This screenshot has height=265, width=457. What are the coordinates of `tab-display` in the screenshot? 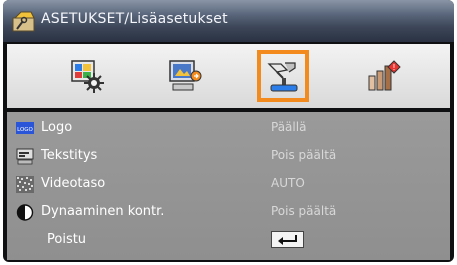 It's located at (185, 76).